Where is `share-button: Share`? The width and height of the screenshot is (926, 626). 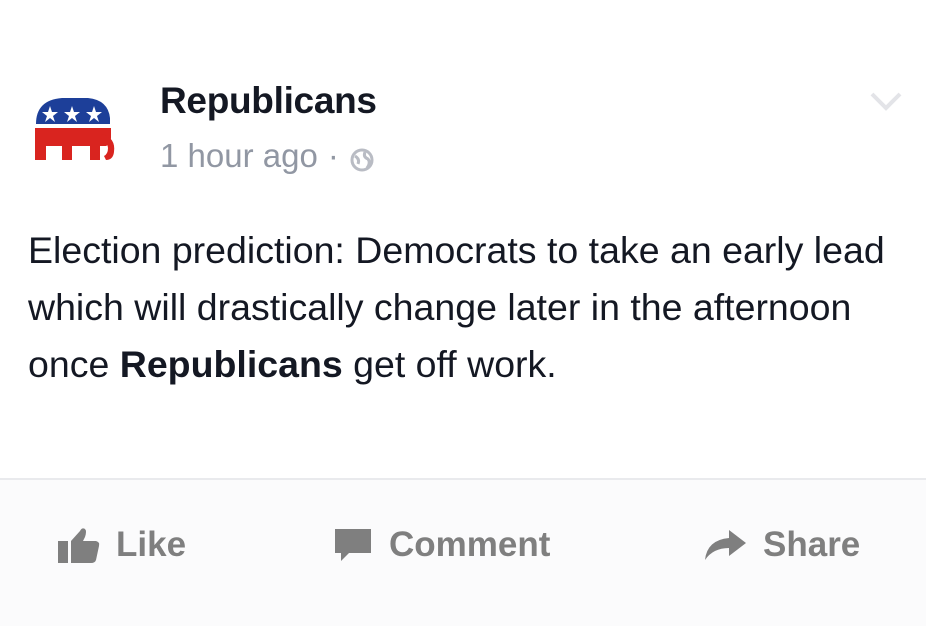
share-button: Share is located at coordinates (781, 545).